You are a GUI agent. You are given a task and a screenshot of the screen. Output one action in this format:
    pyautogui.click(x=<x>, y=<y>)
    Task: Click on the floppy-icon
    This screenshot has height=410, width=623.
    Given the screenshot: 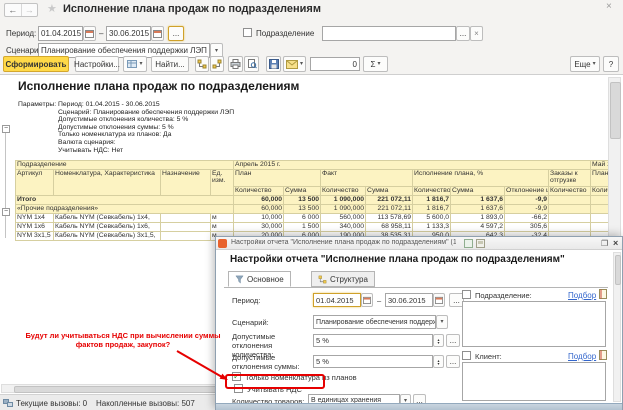 What is the action you would take?
    pyautogui.click(x=273, y=64)
    